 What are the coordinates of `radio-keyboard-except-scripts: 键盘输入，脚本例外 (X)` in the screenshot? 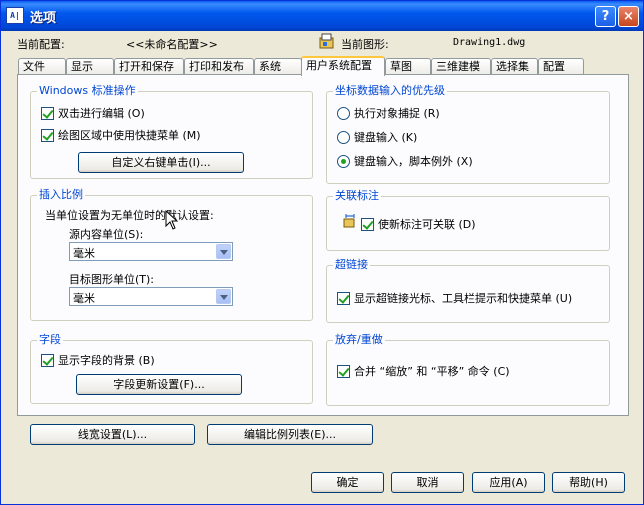 It's located at (405, 161).